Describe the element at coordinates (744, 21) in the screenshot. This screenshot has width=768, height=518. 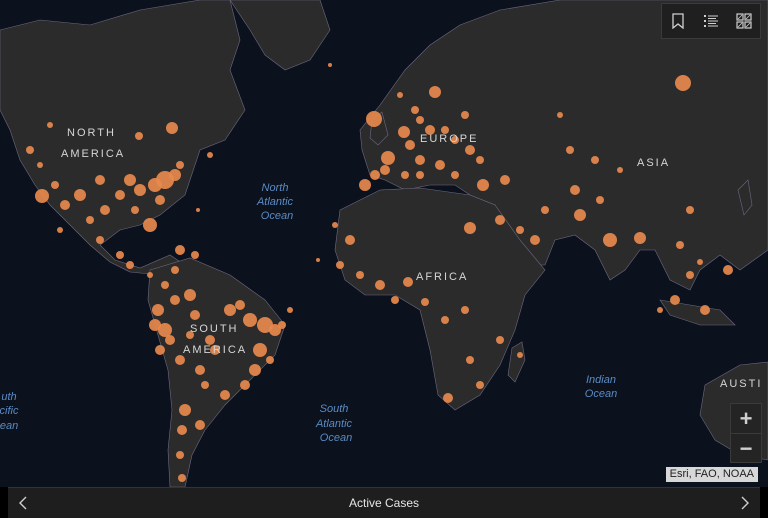
I see `basemap-gallery-button` at that location.